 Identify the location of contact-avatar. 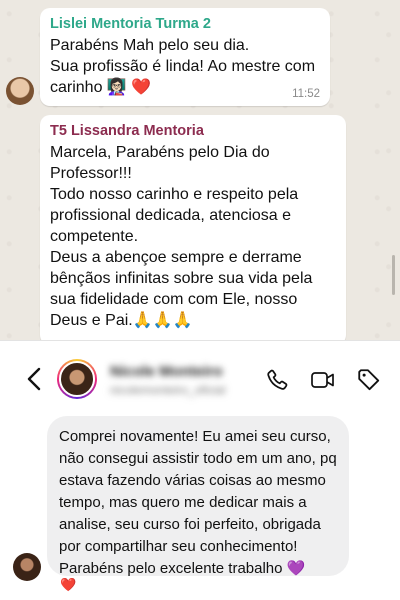
(77, 379).